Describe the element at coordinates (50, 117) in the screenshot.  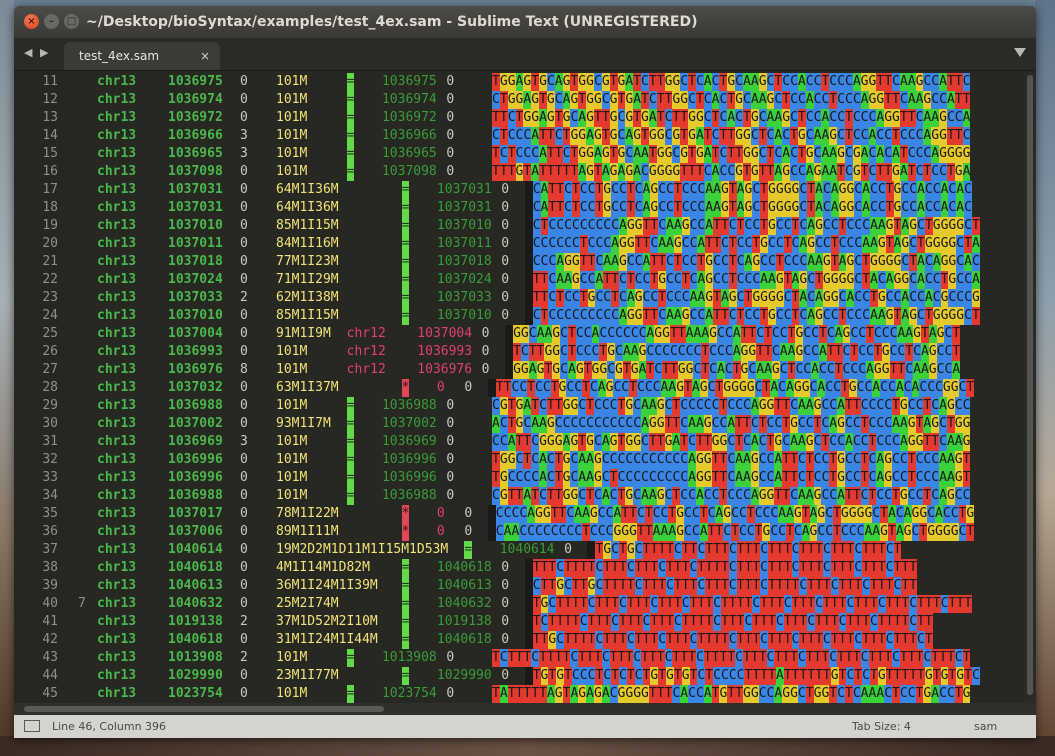
I see `line-number: 13` at that location.